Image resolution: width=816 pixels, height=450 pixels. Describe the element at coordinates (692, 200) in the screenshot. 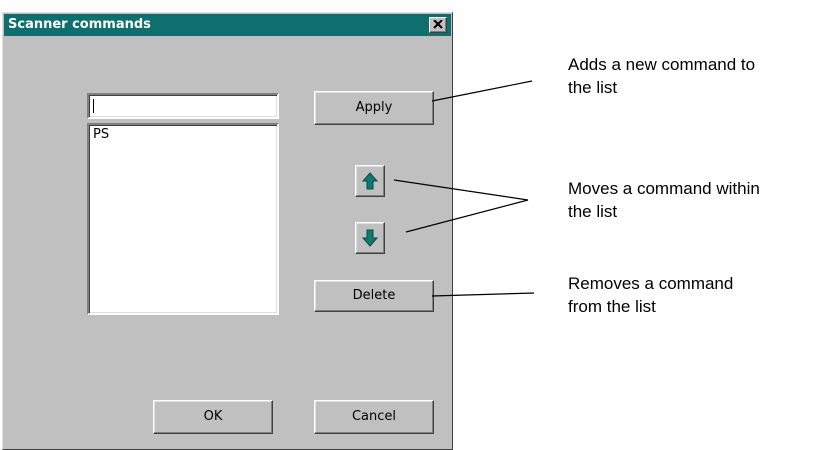

I see `move-callout: Moves a command within the list` at that location.